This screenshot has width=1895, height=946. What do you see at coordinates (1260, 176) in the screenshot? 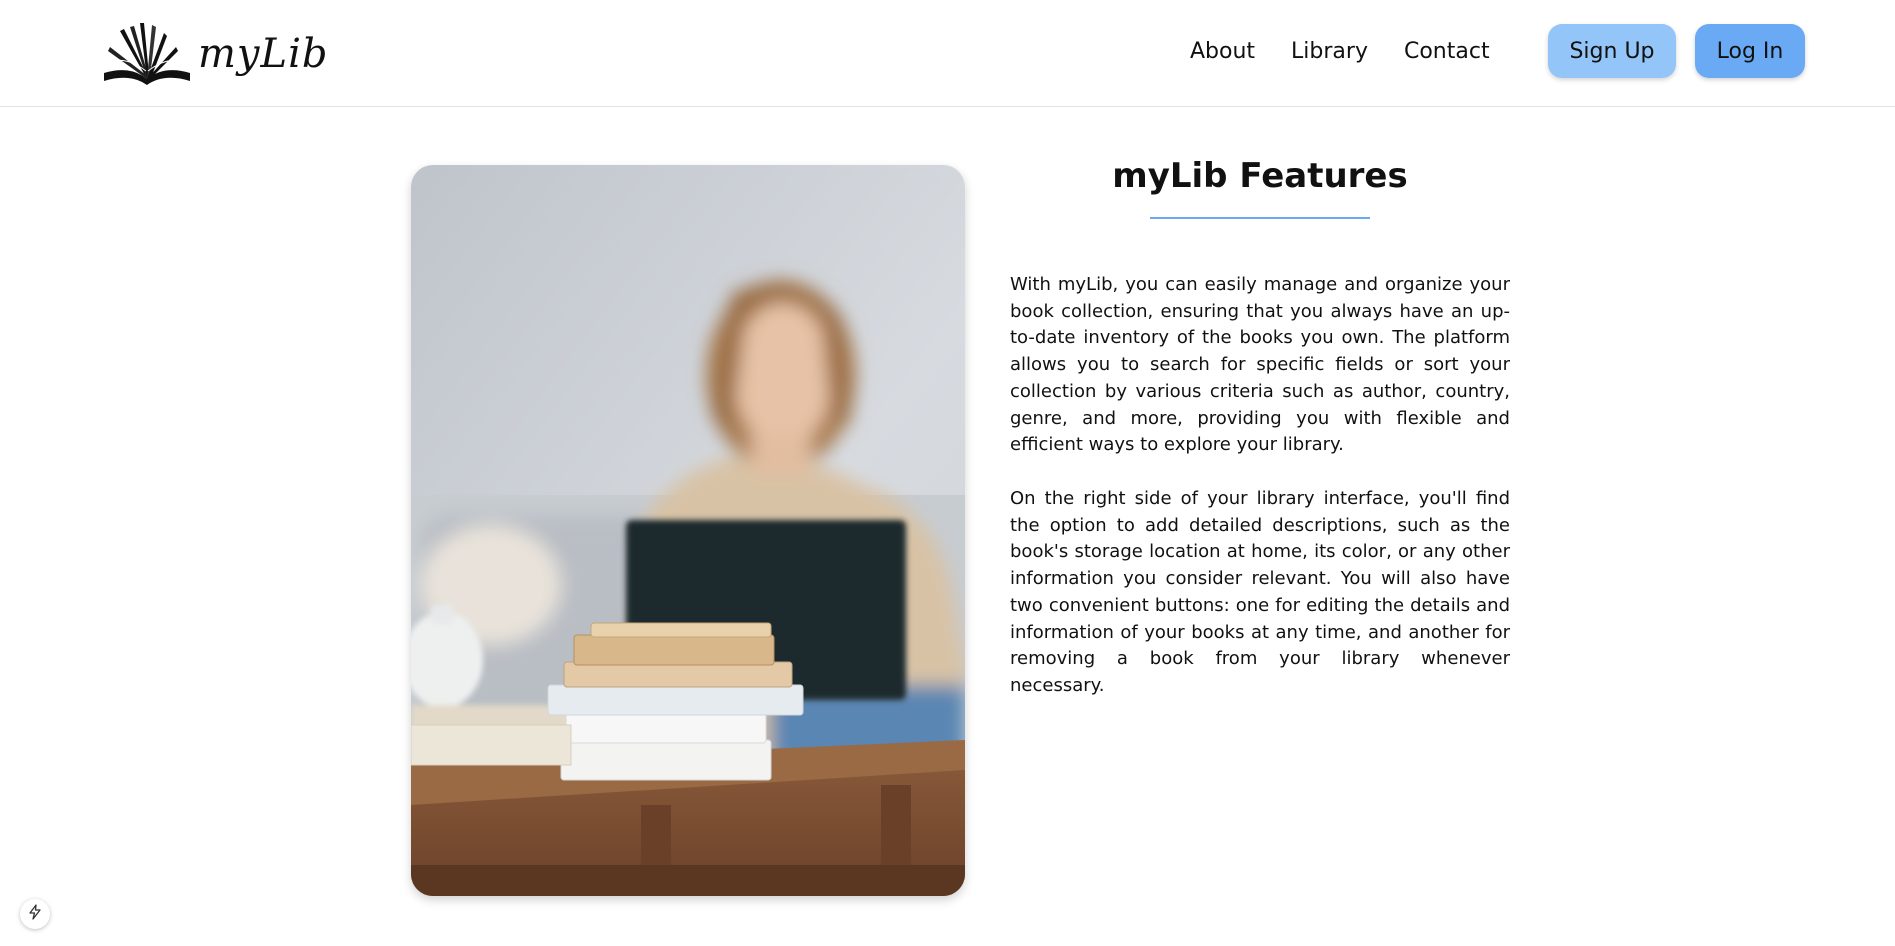
I see `page-title: myLib Features` at bounding box center [1260, 176].